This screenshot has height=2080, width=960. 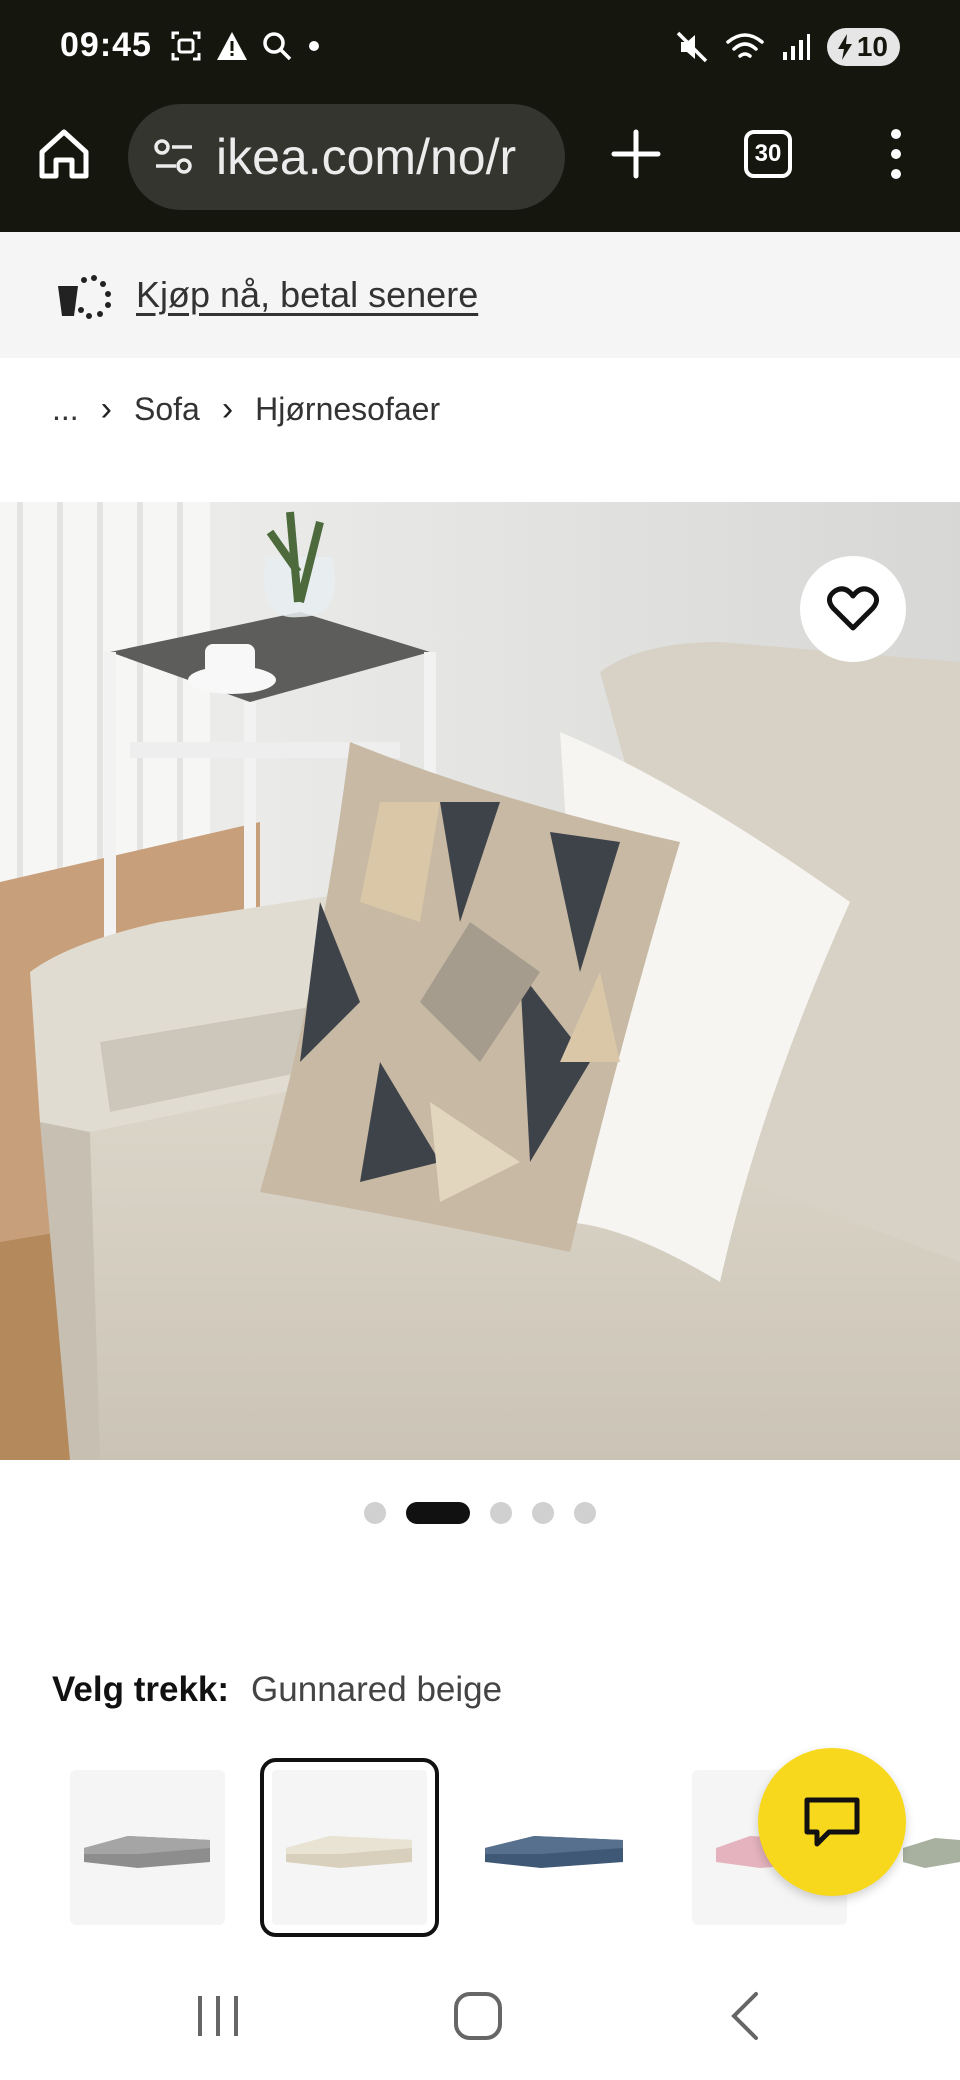 I want to click on tab-count: 30, so click(x=768, y=153).